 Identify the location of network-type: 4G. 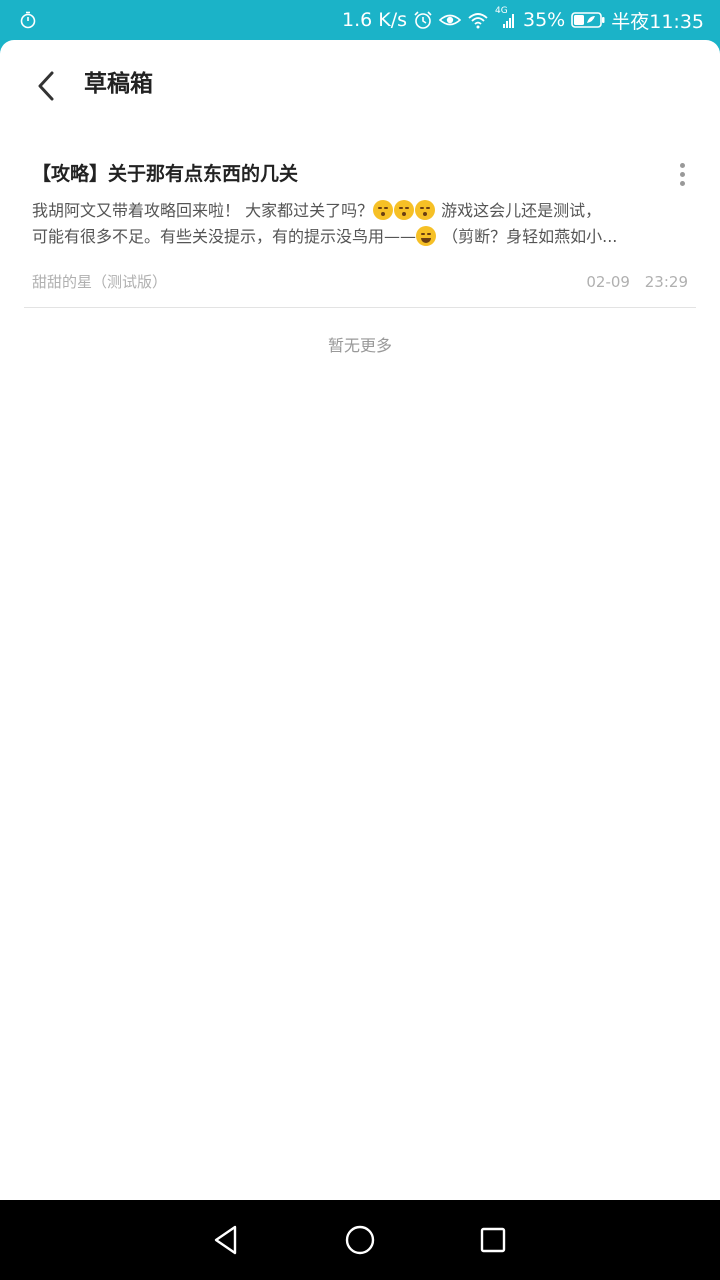
(501, 11).